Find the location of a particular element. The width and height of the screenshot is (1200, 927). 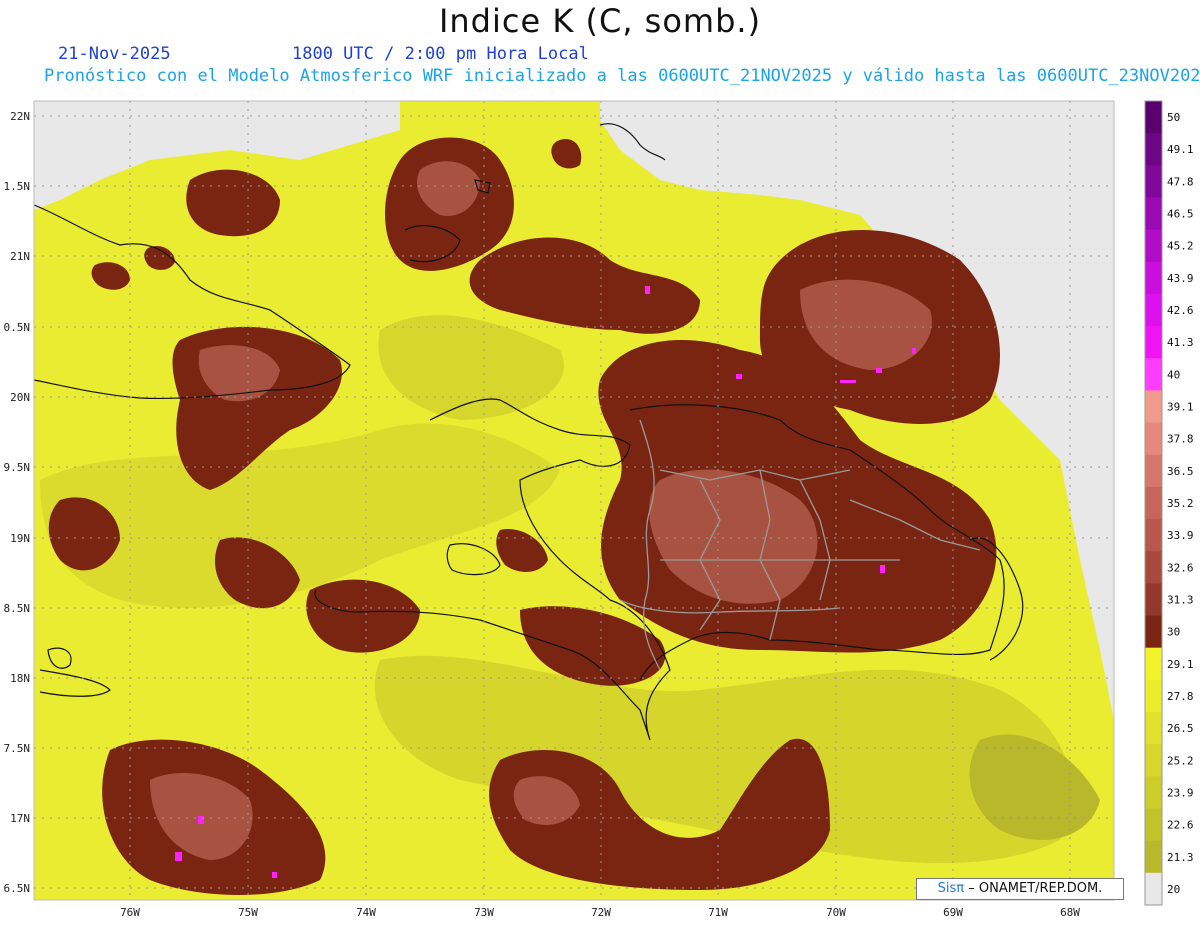

lat-label: 1.5N is located at coordinates (17, 186).